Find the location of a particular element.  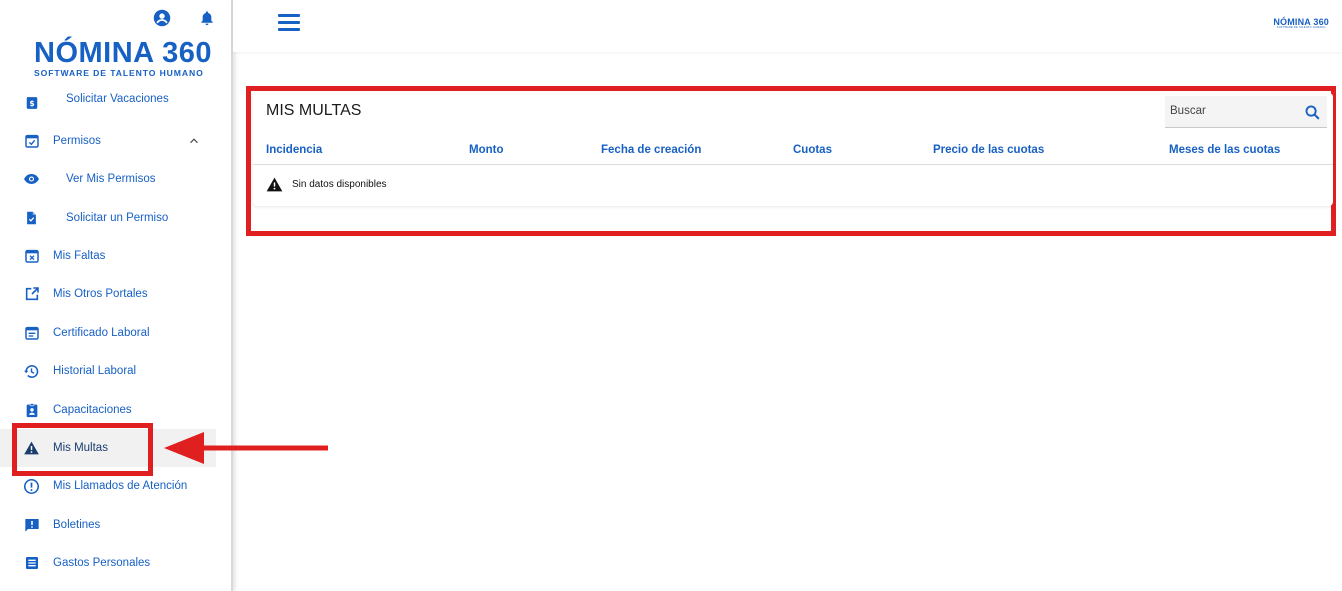

hamburger-menu-icon is located at coordinates (289, 23).